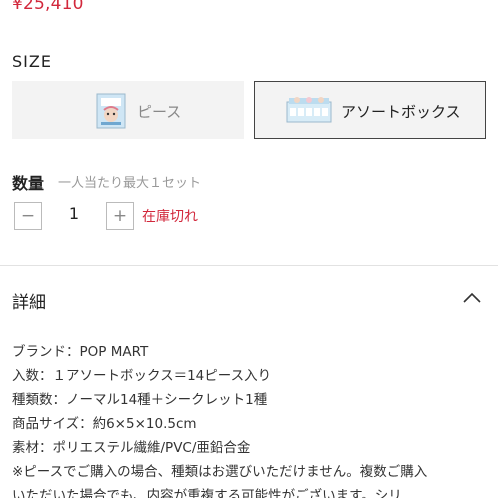 This screenshot has width=498, height=498. Describe the element at coordinates (104, 424) in the screenshot. I see `detail-line-size: 商品サイズ：約6×5×10.5cm` at that location.